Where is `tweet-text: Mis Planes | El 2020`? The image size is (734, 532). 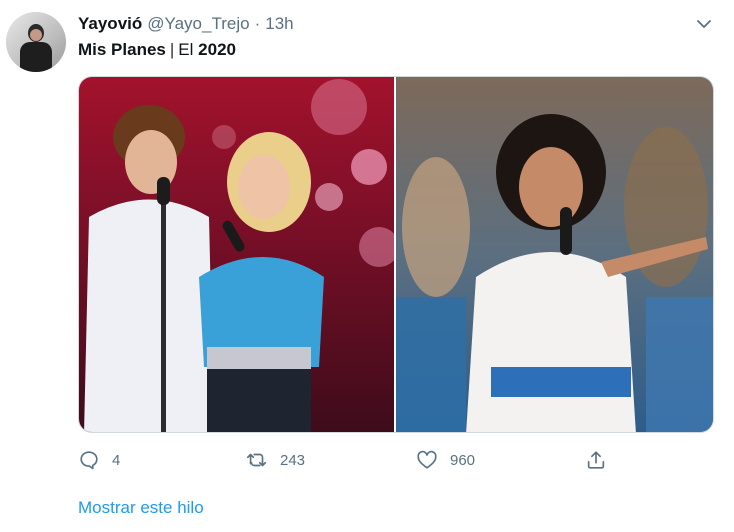 tweet-text: Mis Planes | El 2020 is located at coordinates (157, 50).